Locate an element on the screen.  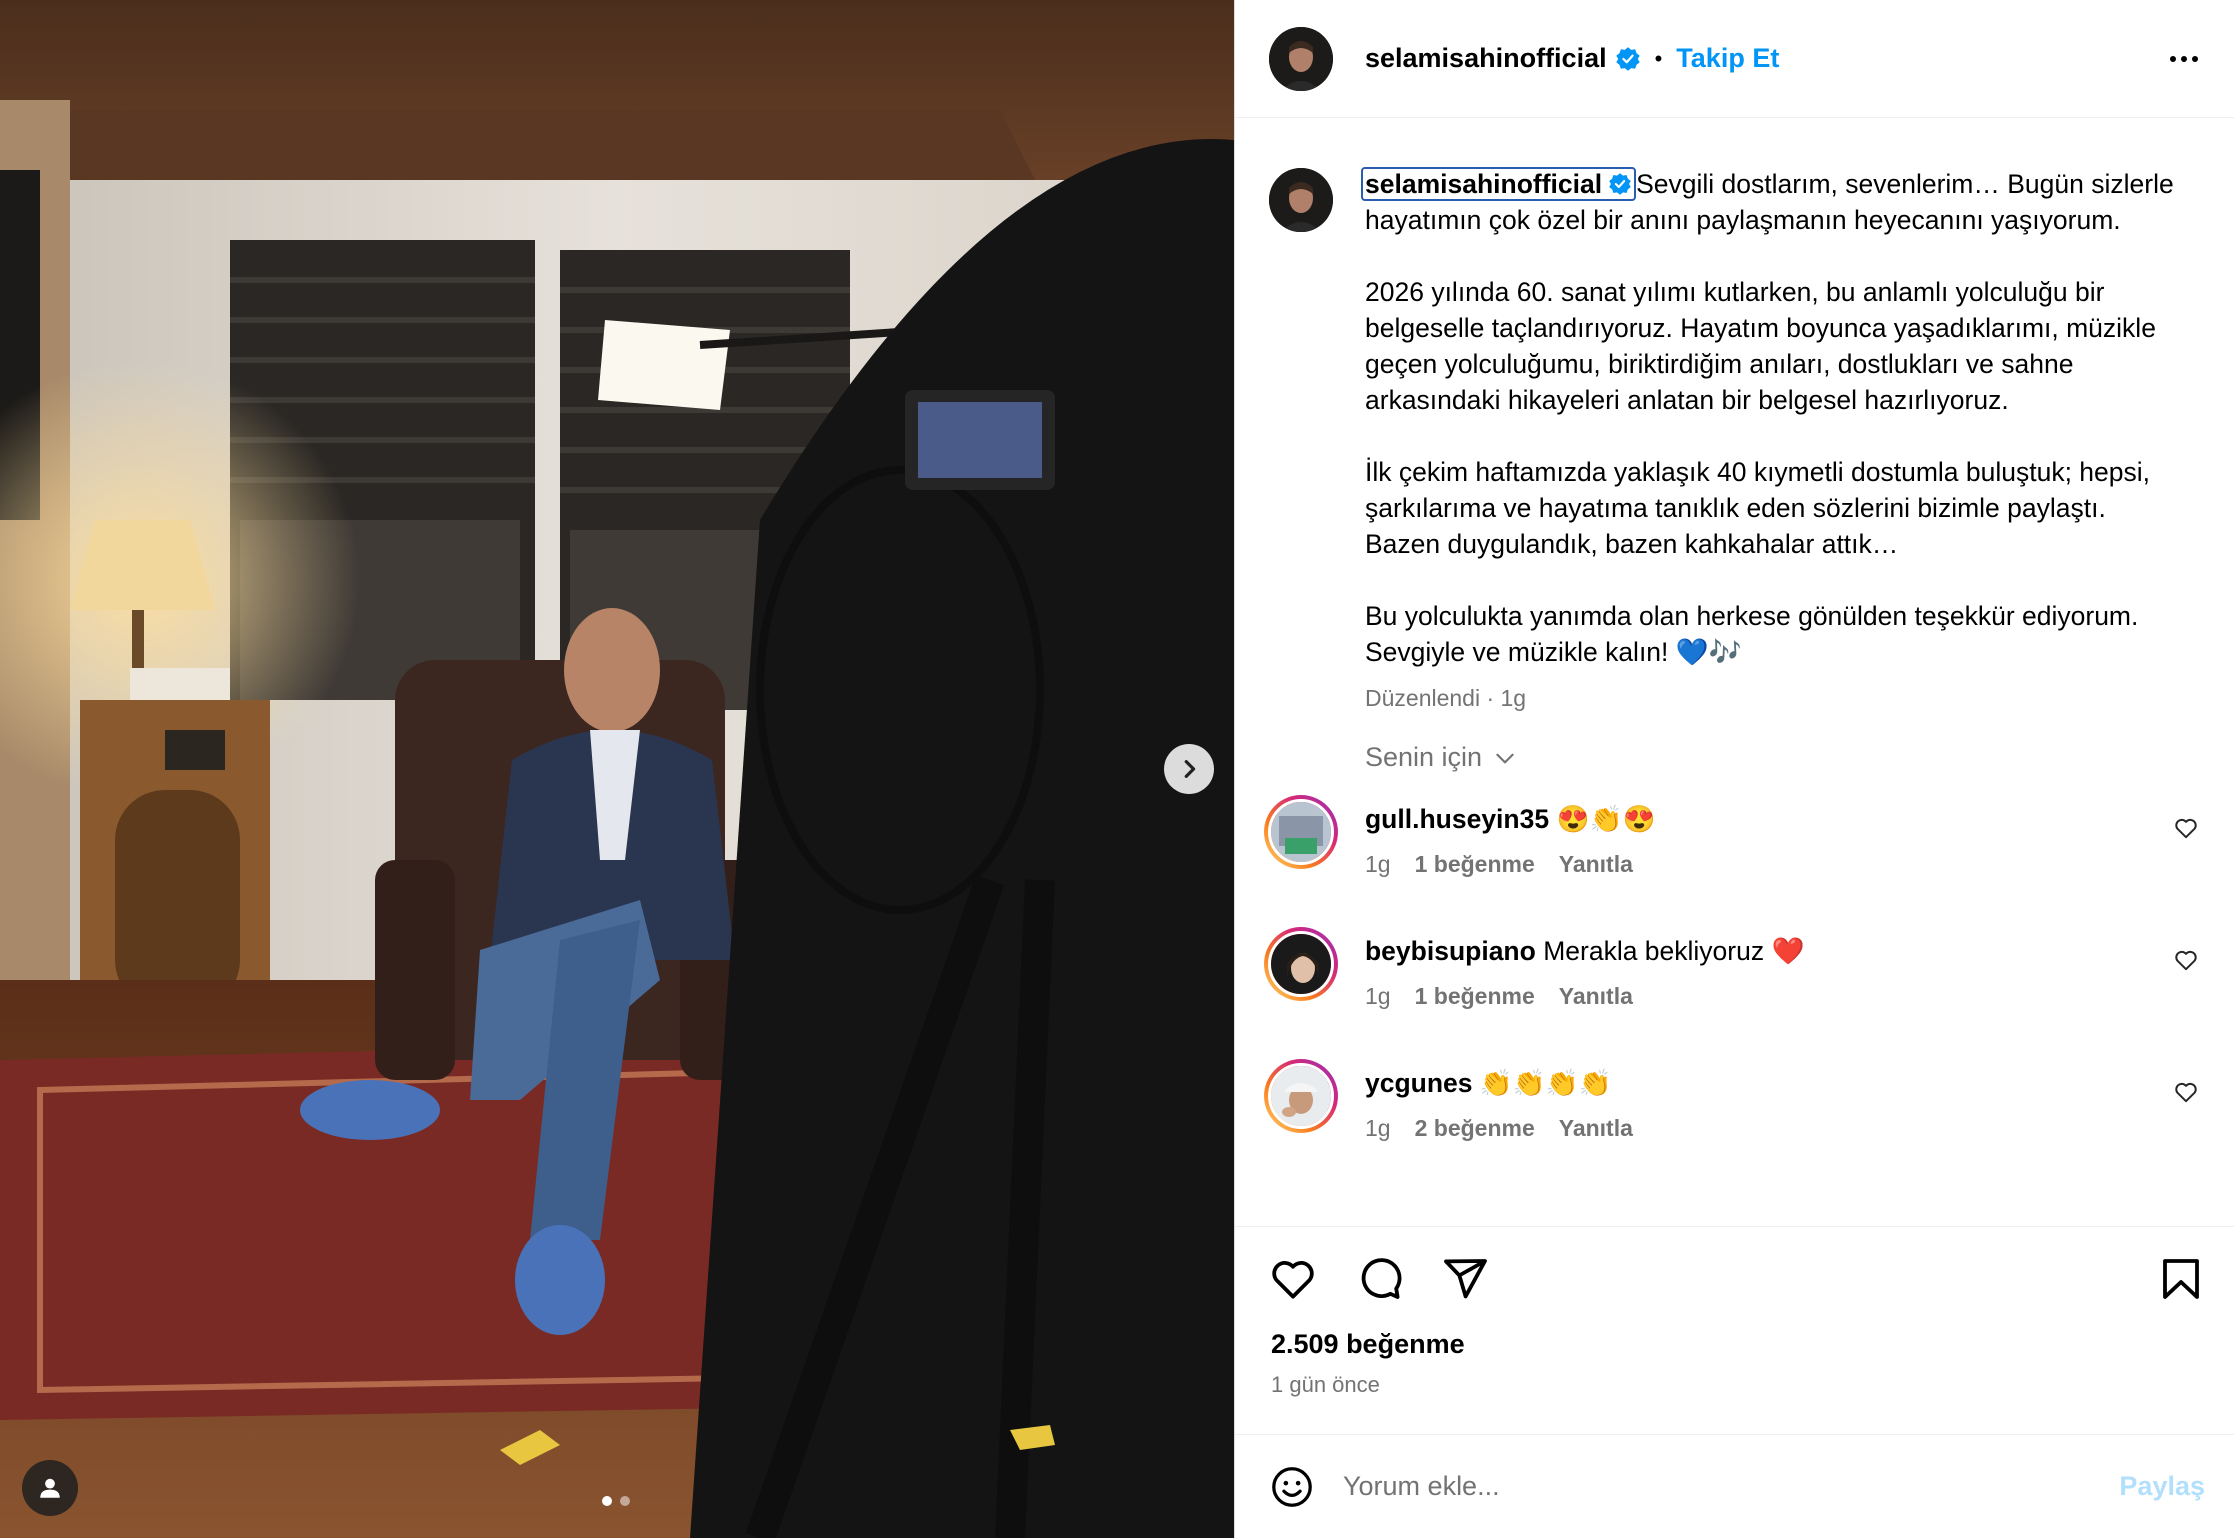
follow-button: Takip Et is located at coordinates (1727, 58).